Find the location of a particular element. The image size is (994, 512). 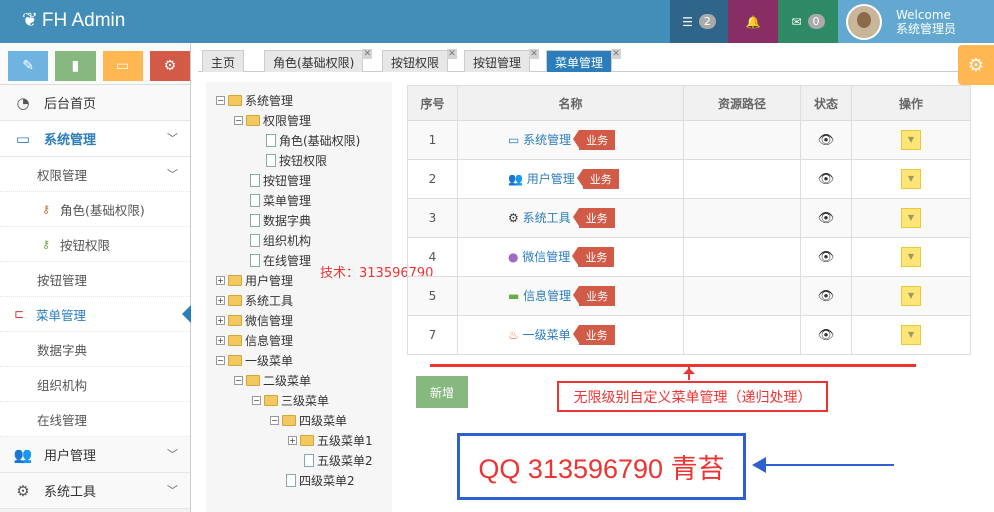

tree-node: 组织机构 is located at coordinates (280, 240).